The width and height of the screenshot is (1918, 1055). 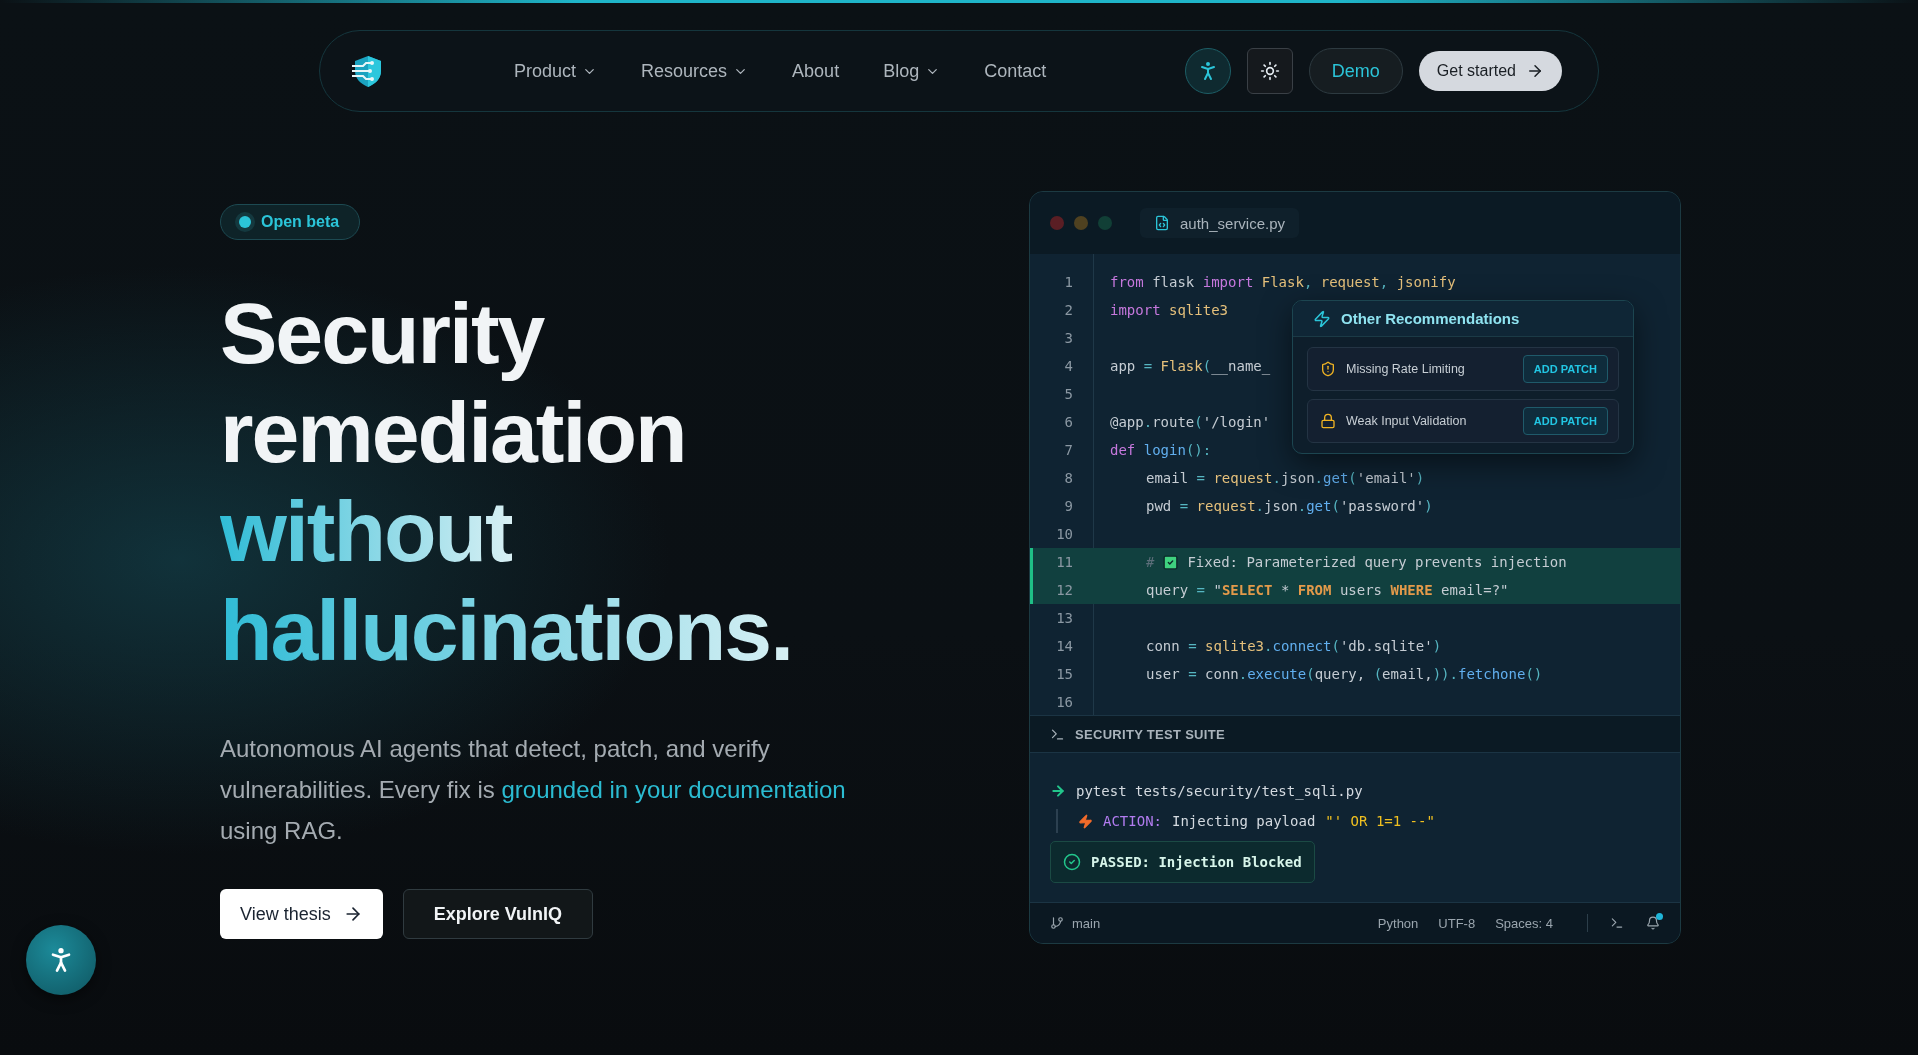 What do you see at coordinates (816, 71) in the screenshot?
I see `nav-link: About` at bounding box center [816, 71].